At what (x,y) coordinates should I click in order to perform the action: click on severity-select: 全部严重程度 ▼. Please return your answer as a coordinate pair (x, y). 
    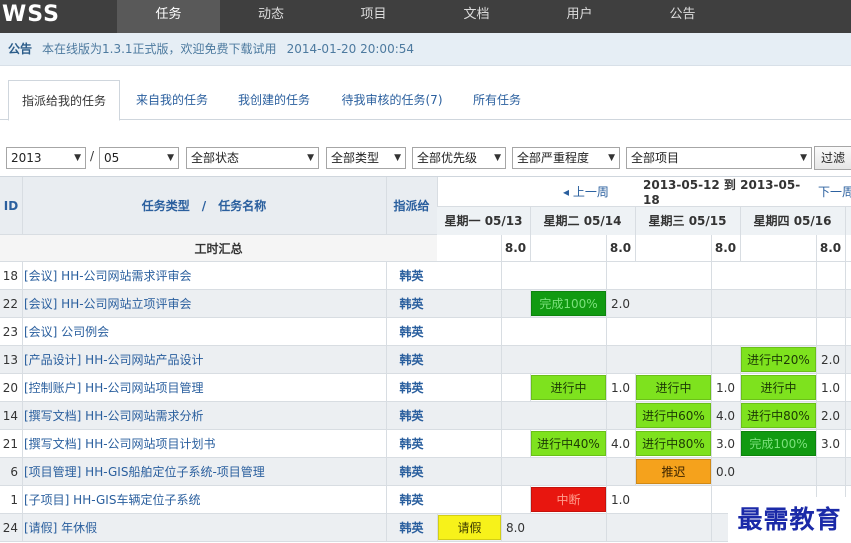
    Looking at the image, I should click on (566, 158).